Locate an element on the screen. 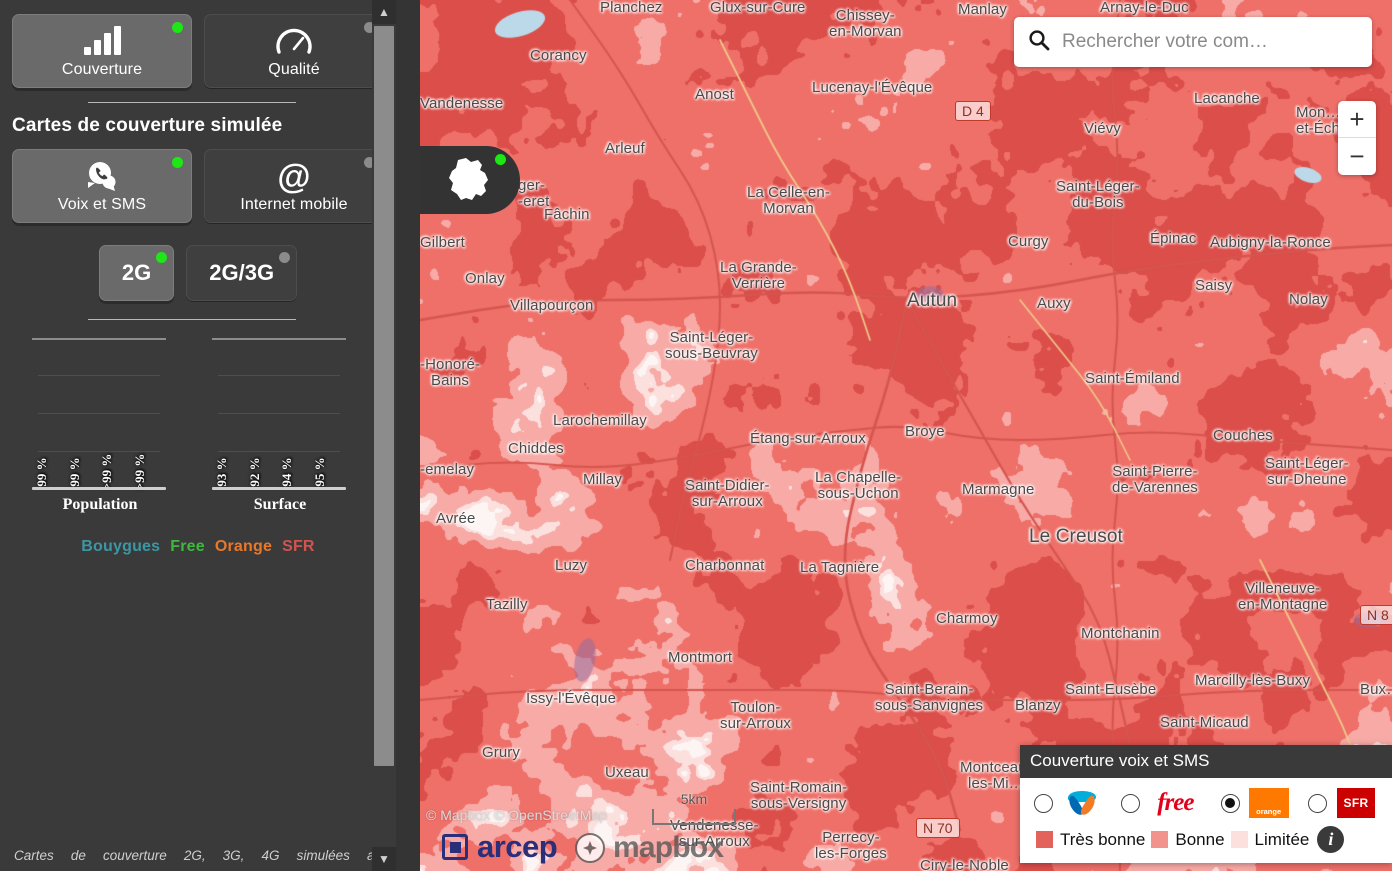 This screenshot has height=871, width=1392. chart-group-label: Population is located at coordinates (100, 504).